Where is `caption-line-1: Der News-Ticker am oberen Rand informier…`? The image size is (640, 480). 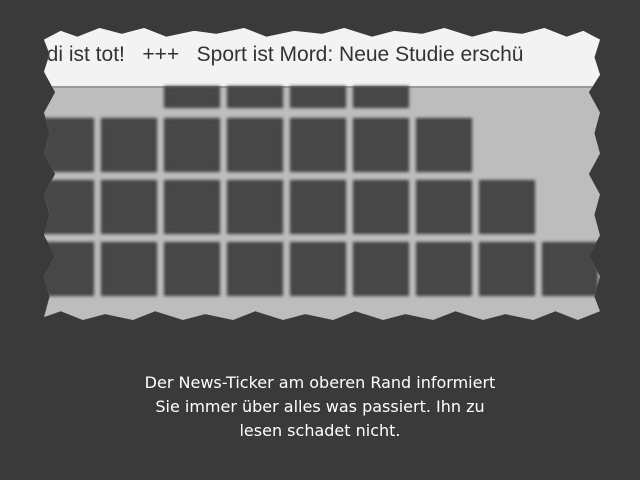 caption-line-1: Der News-Ticker am oberen Rand informier… is located at coordinates (320, 382).